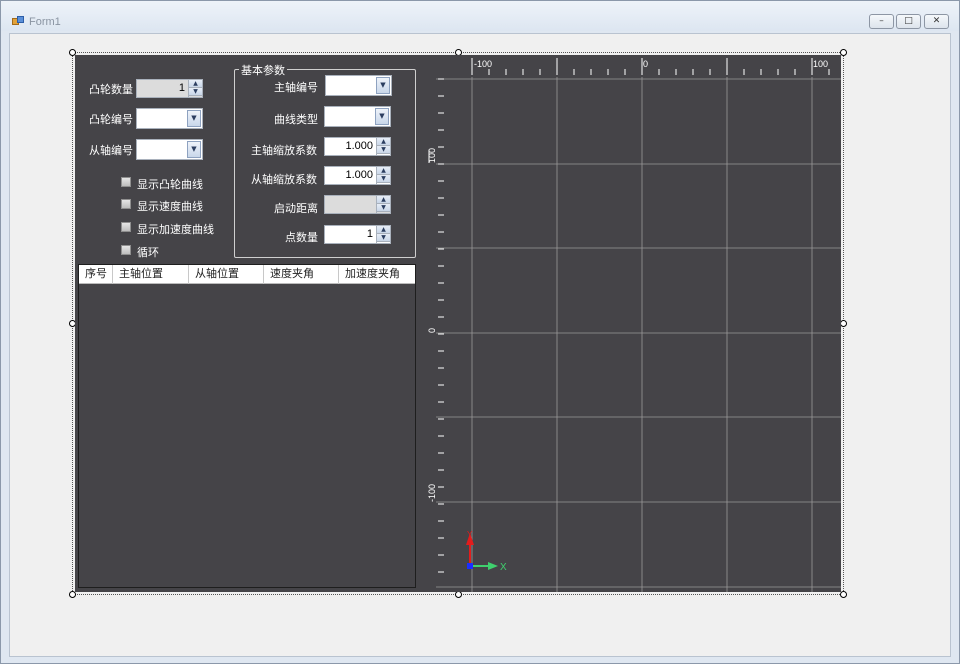 The image size is (960, 664). What do you see at coordinates (111, 90) in the screenshot?
I see `cam-count-label: 凸轮数量` at bounding box center [111, 90].